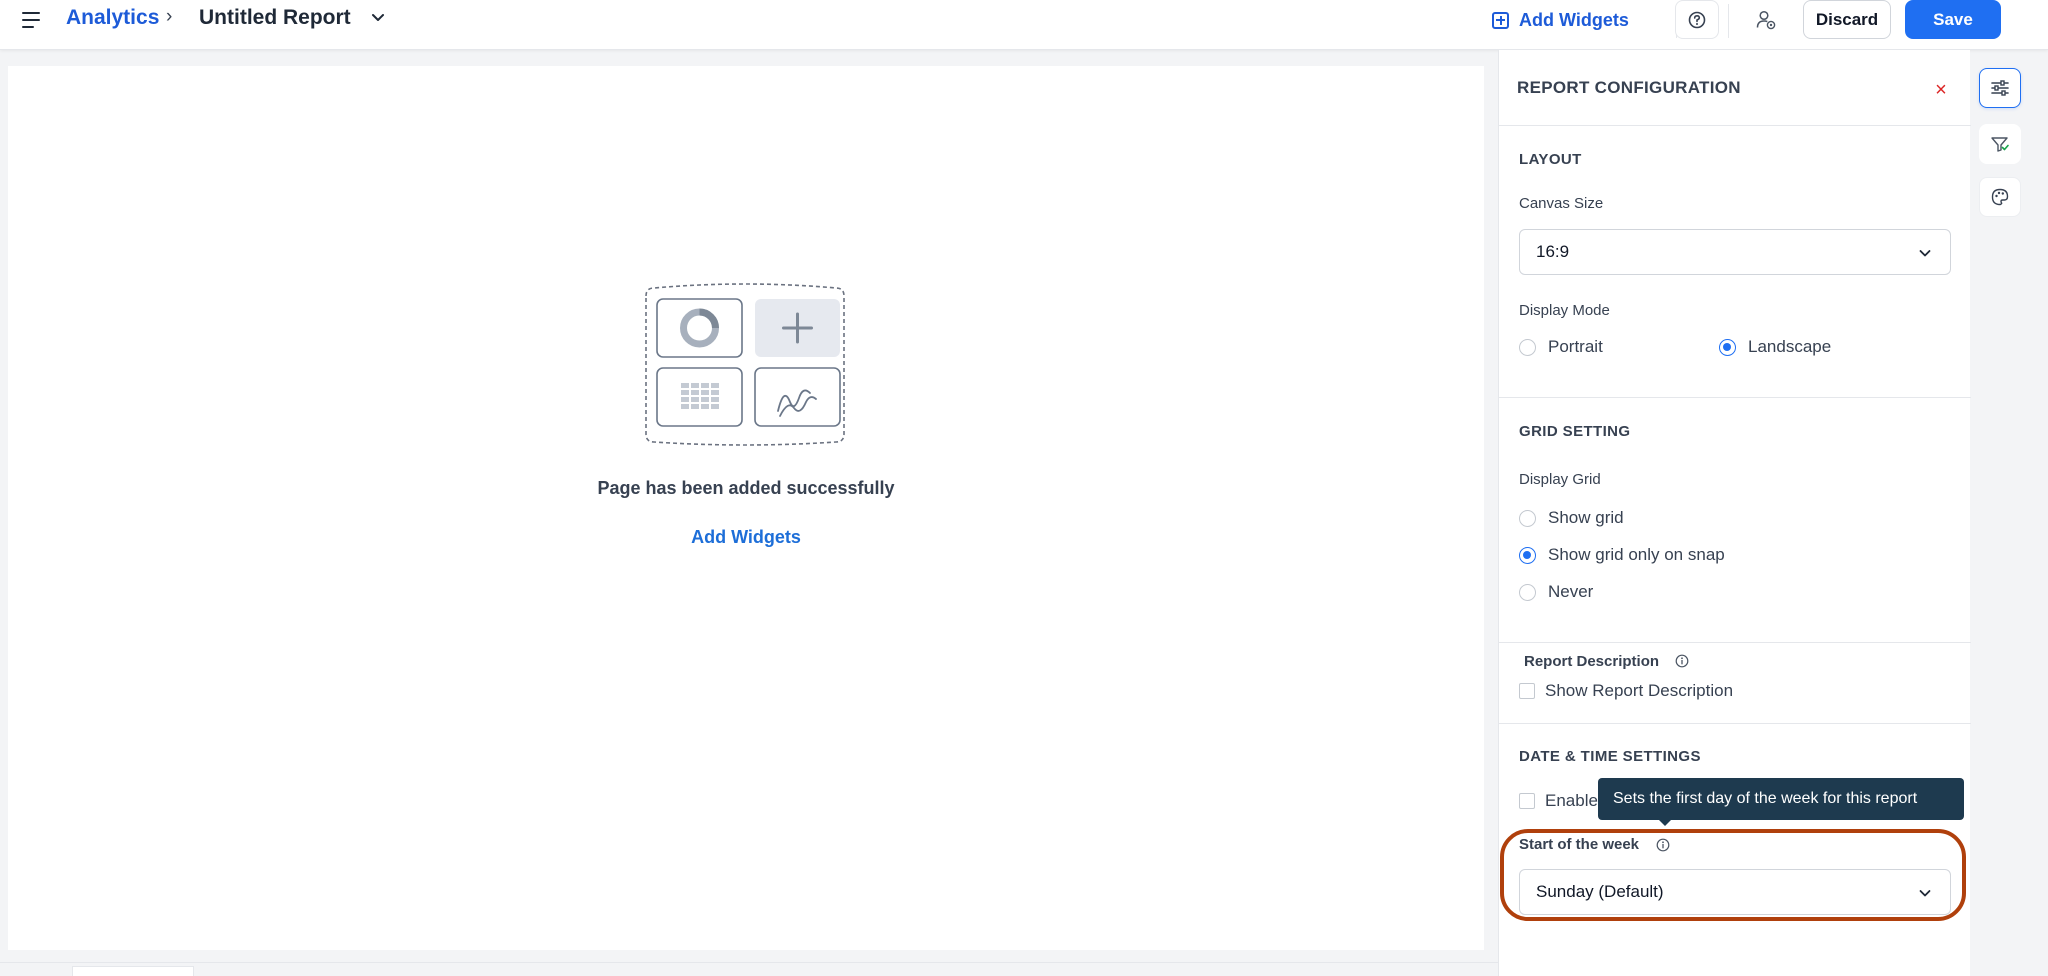 This screenshot has width=2048, height=976. What do you see at coordinates (1571, 800) in the screenshot?
I see `checkbox-label: Enable` at bounding box center [1571, 800].